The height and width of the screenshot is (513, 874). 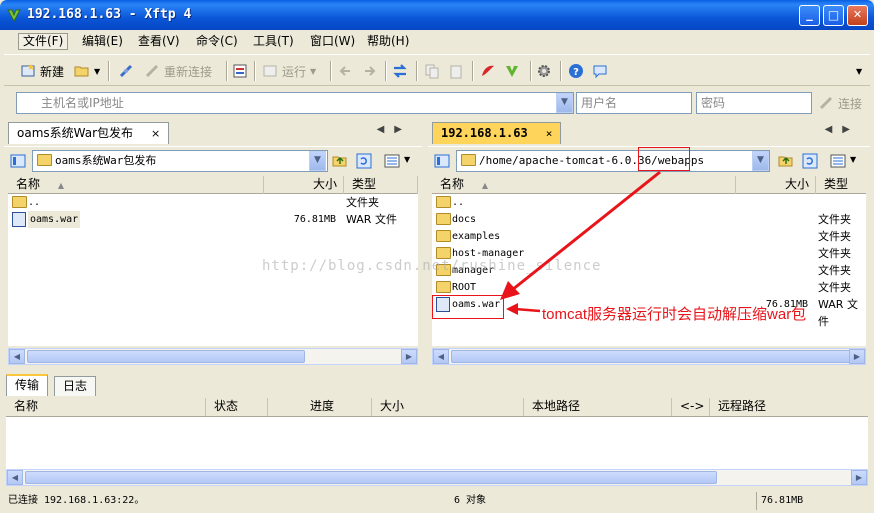 I want to click on forward-button, so click(x=369, y=71).